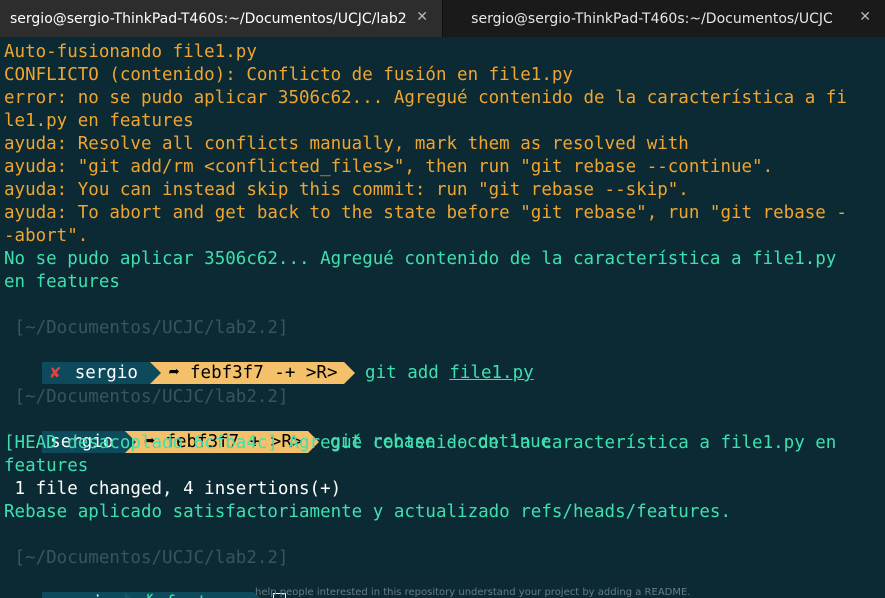 Image resolution: width=885 pixels, height=598 pixels. What do you see at coordinates (207, 595) in the screenshot?
I see `branch-name: features` at bounding box center [207, 595].